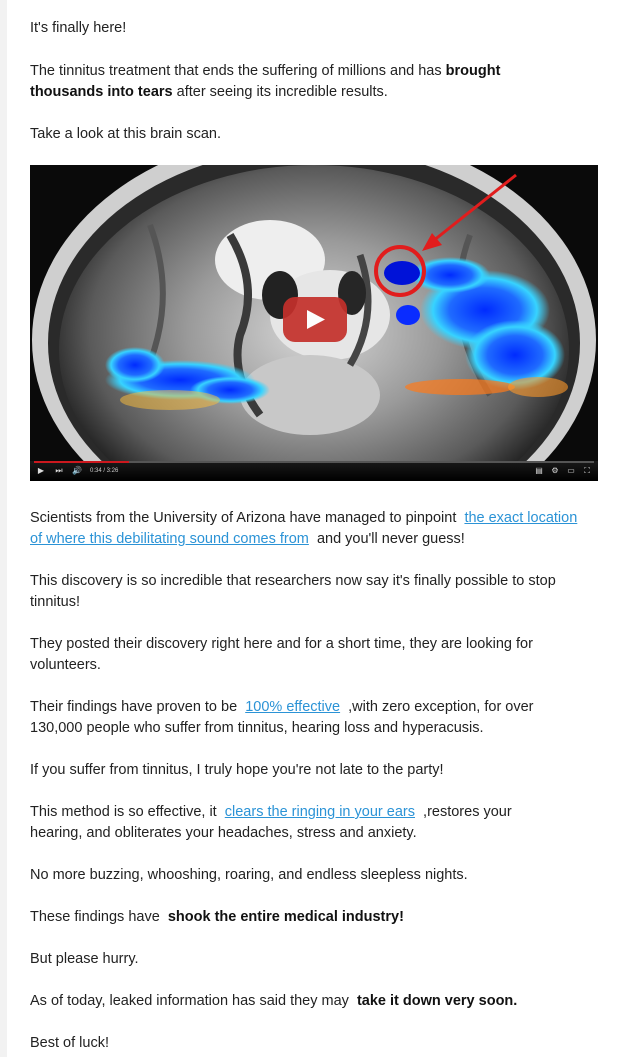 Image resolution: width=619 pixels, height=1057 pixels. What do you see at coordinates (59, 471) in the screenshot?
I see `next-icon: ⏭` at bounding box center [59, 471].